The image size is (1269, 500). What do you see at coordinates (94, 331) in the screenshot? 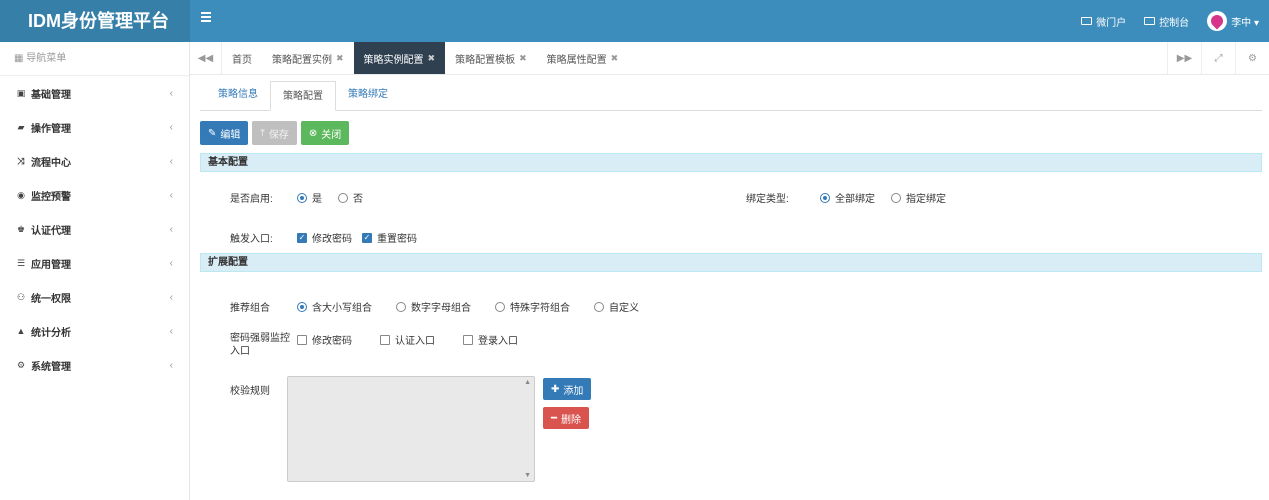
I see `sidebar-item: ▲ 统计分析 ‹` at bounding box center [94, 331].